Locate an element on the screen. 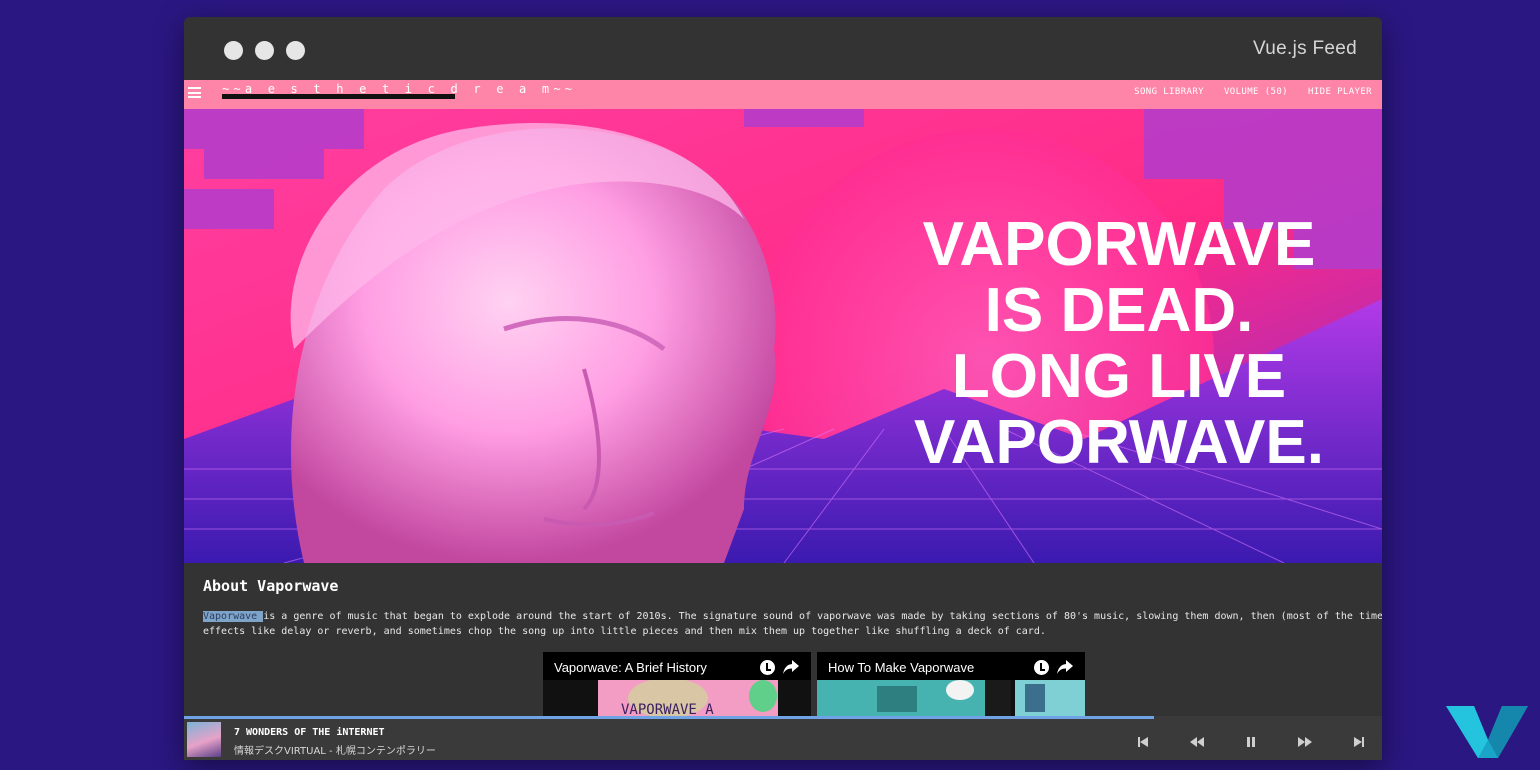 The width and height of the screenshot is (1540, 770). svg-text: VAPORWAVE A is located at coordinates (667, 709).